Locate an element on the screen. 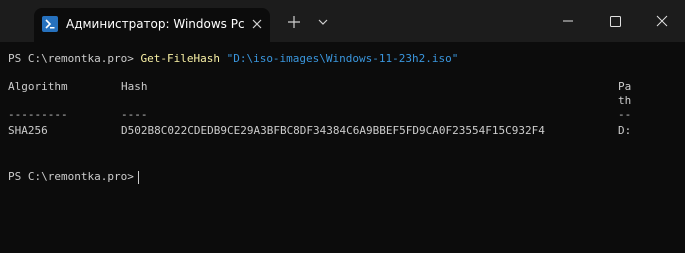 This screenshot has height=253, width=685. header-path-2: th is located at coordinates (625, 100).